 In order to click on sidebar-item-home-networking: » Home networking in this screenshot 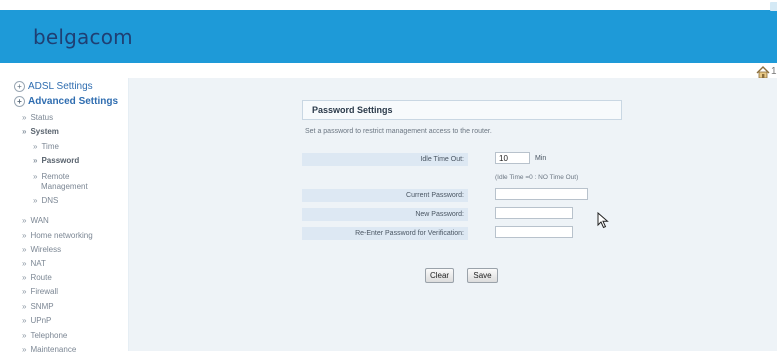, I will do `click(57, 236)`.